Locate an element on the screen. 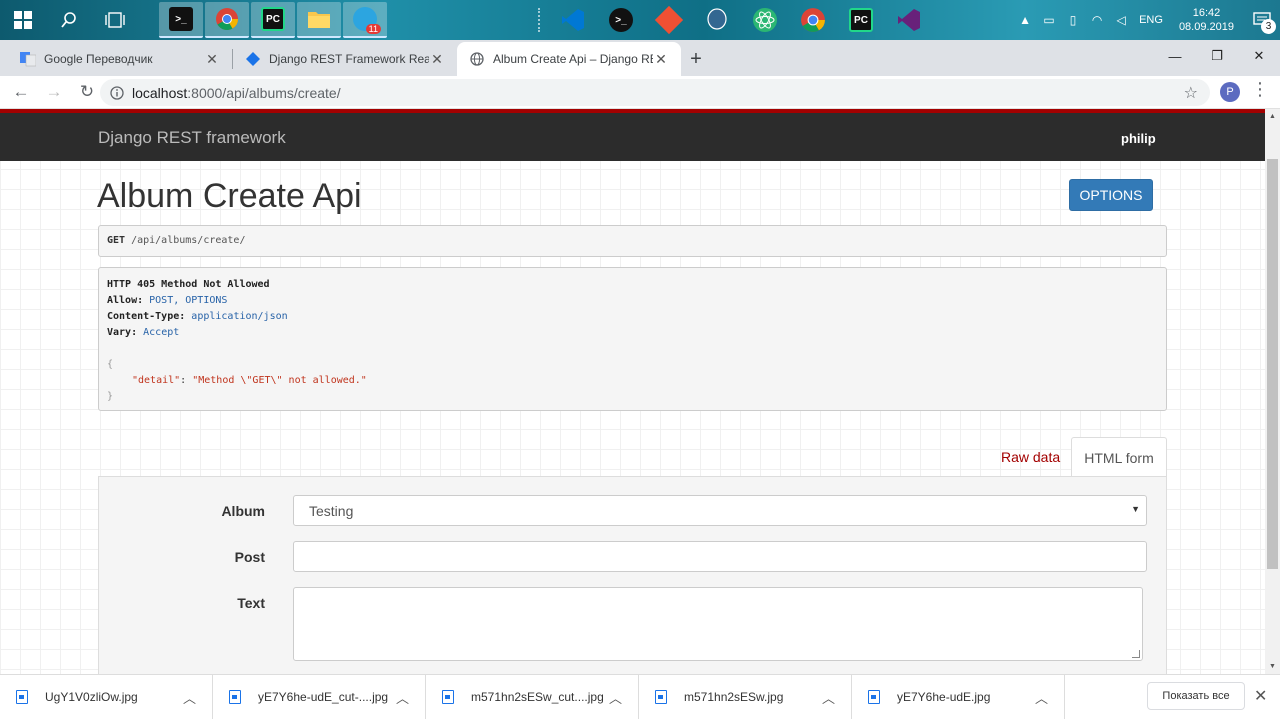 This screenshot has width=1280, height=719. taskbar-terminal: >_ is located at coordinates (181, 20).